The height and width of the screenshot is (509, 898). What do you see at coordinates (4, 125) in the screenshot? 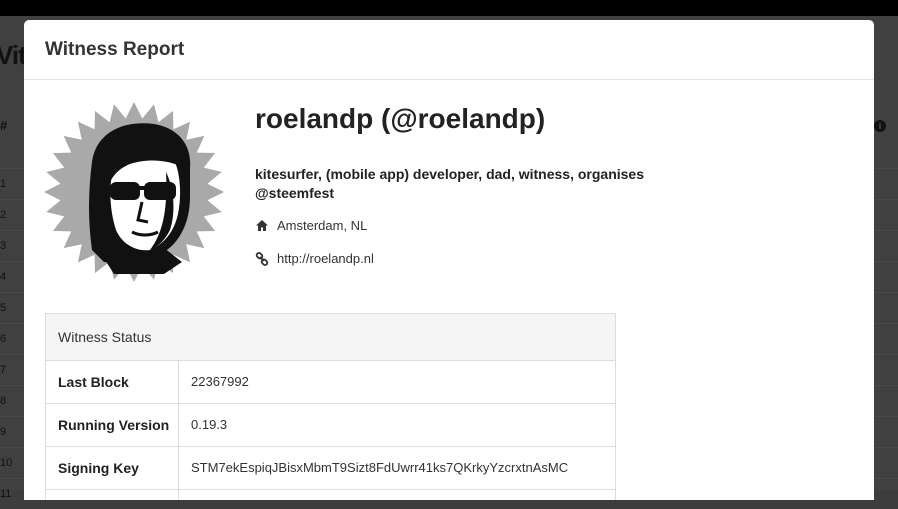
I see `background-rank-header: #` at bounding box center [4, 125].